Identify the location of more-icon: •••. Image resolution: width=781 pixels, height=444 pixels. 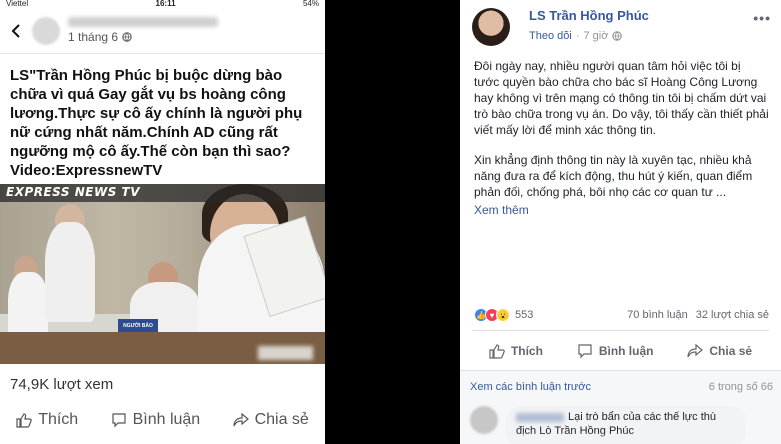
(762, 18).